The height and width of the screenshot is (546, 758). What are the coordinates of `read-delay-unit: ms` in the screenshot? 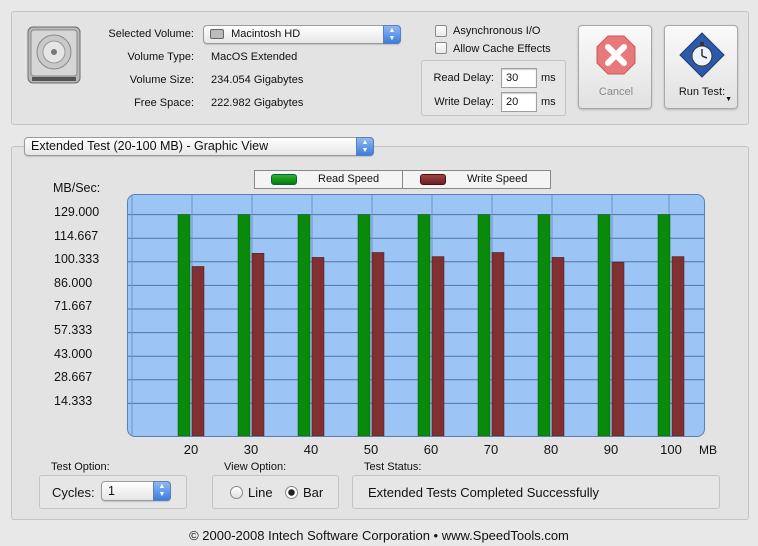 It's located at (548, 78).